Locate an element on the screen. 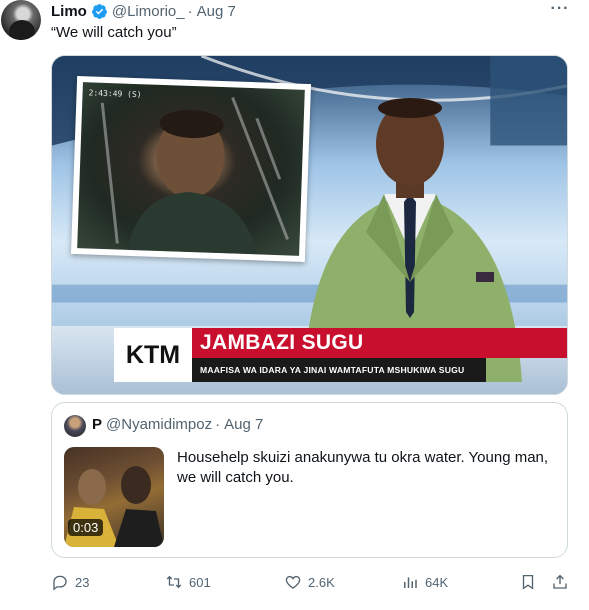  like-button: 2.6K is located at coordinates (309, 582).